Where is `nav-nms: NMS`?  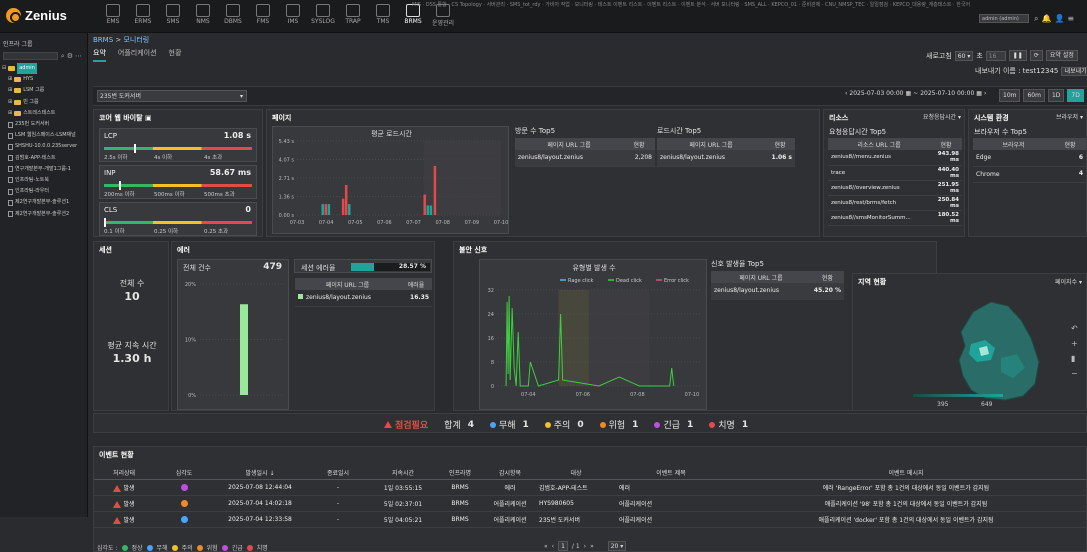 nav-nms: NMS is located at coordinates (203, 14).